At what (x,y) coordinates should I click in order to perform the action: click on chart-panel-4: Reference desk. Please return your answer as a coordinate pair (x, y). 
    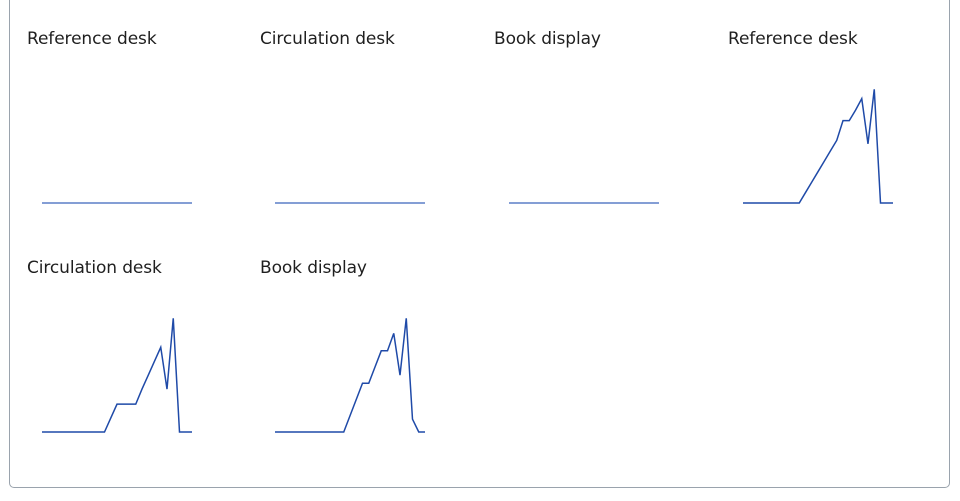
    Looking at the image, I should click on (838, 139).